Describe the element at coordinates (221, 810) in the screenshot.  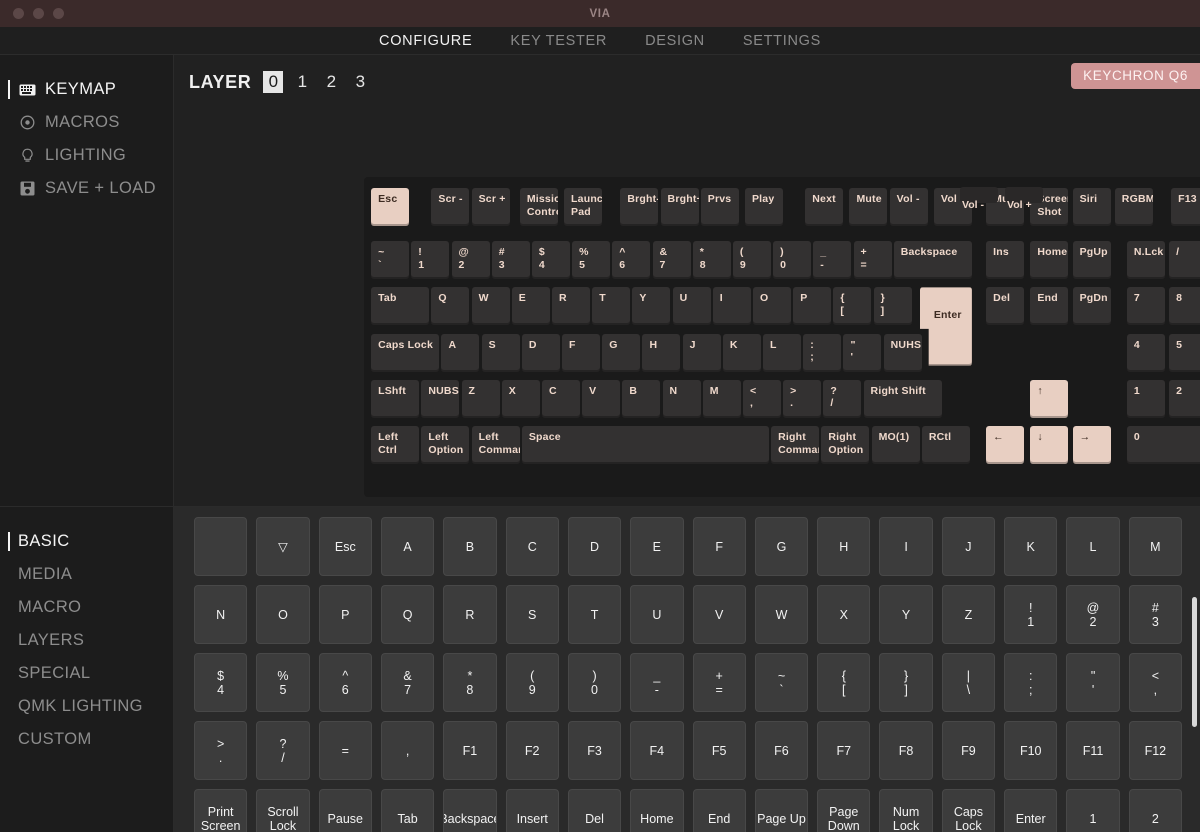
I see `picker-key: Print Screen` at that location.